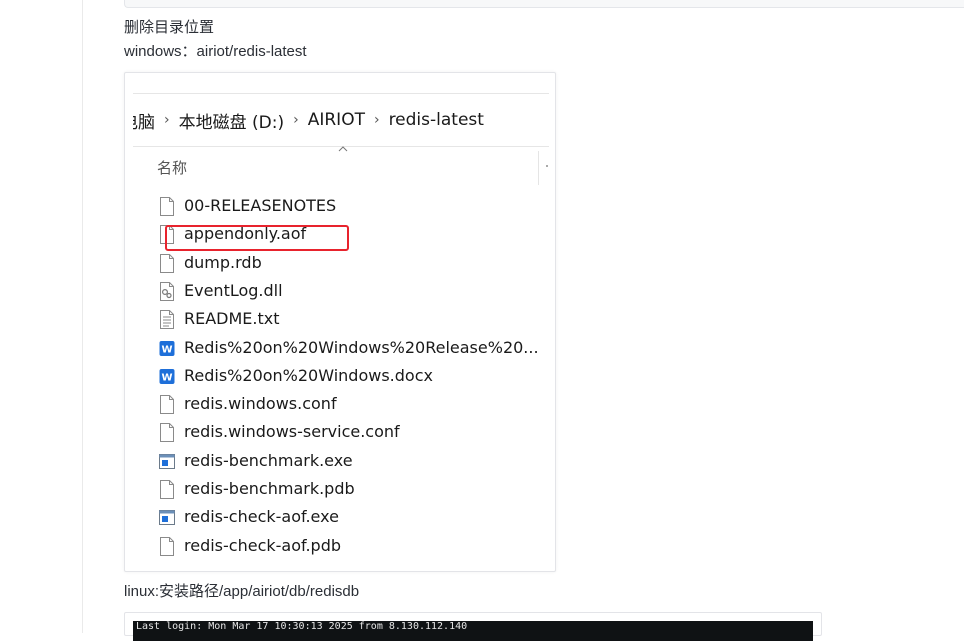  I want to click on file-name: dump.rdb, so click(223, 262).